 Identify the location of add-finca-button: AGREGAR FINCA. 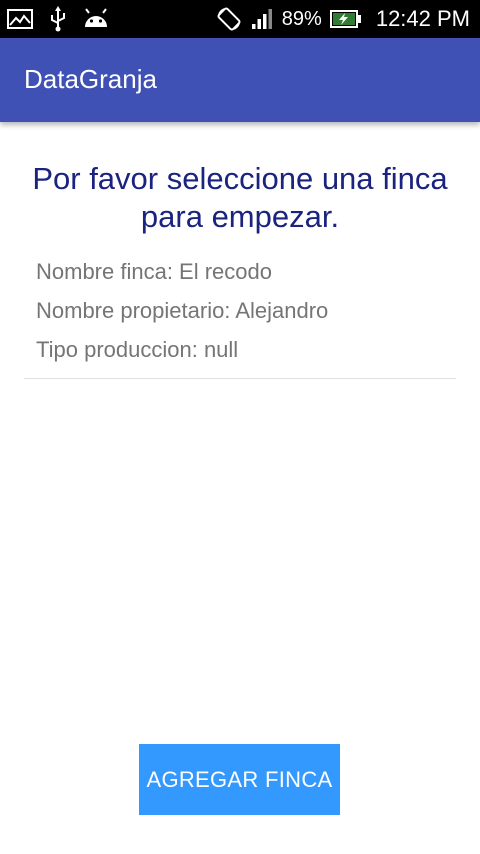
(239, 779).